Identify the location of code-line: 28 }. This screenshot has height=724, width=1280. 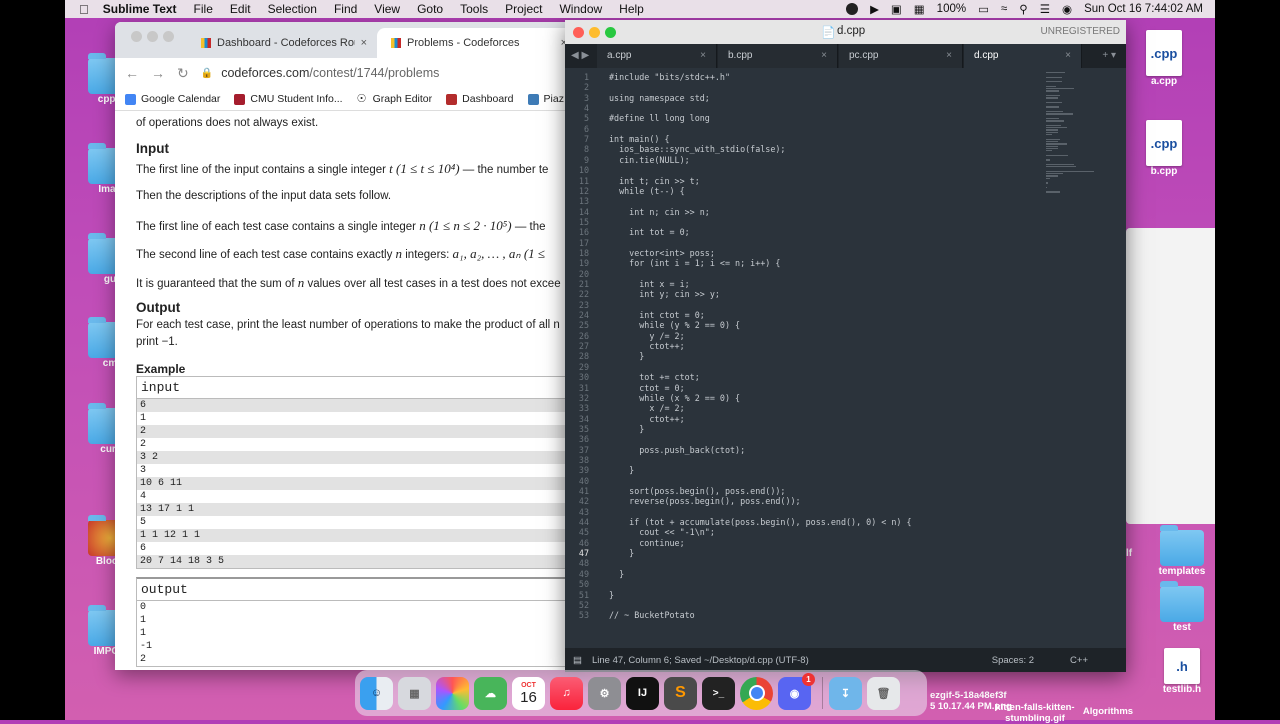
(604, 356).